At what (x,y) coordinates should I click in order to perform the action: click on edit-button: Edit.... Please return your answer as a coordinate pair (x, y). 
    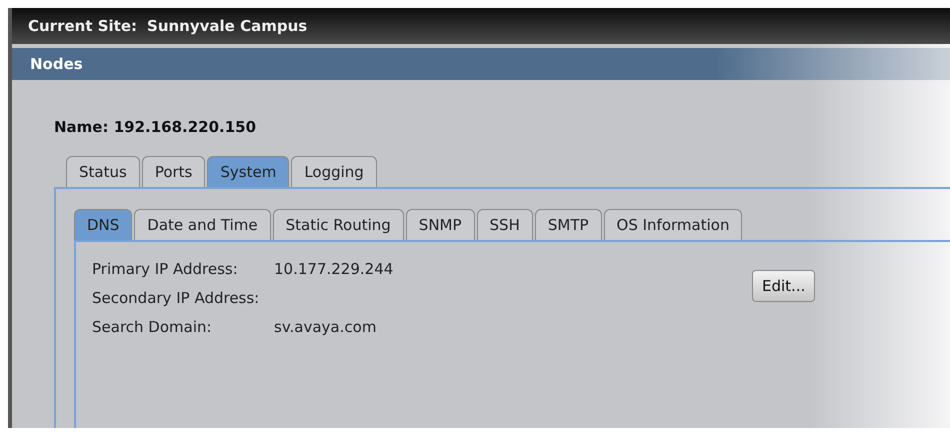
    Looking at the image, I should click on (784, 286).